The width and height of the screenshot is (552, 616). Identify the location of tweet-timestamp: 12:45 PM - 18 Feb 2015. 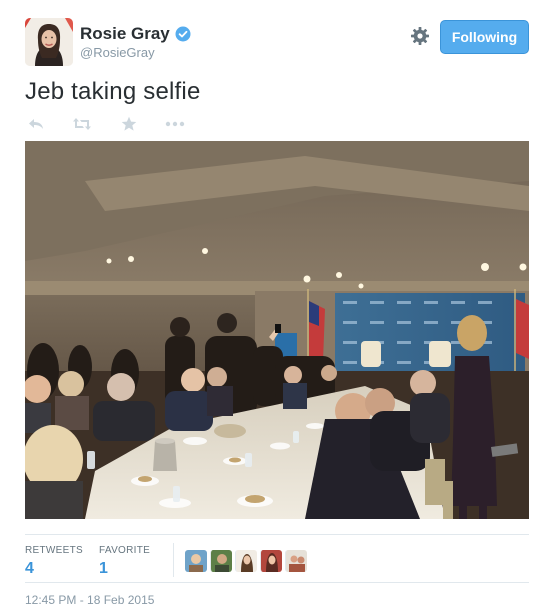
(89, 600).